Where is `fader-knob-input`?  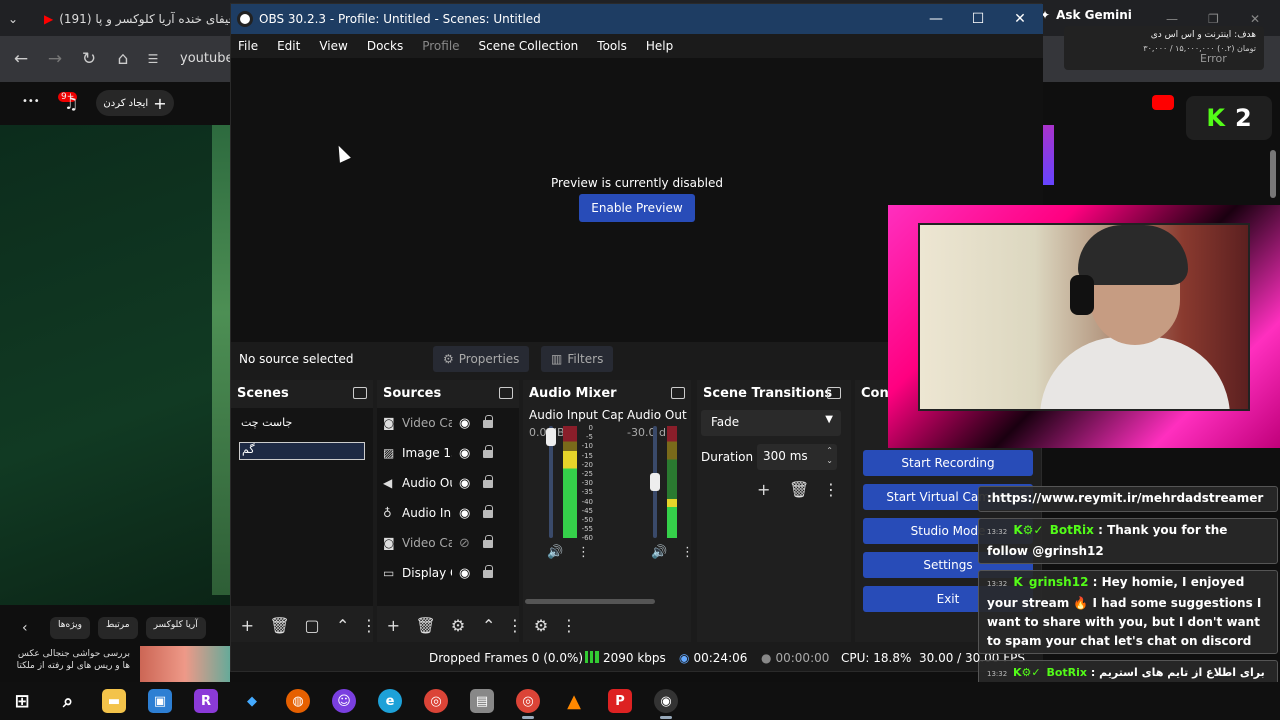
fader-knob-input is located at coordinates (551, 437).